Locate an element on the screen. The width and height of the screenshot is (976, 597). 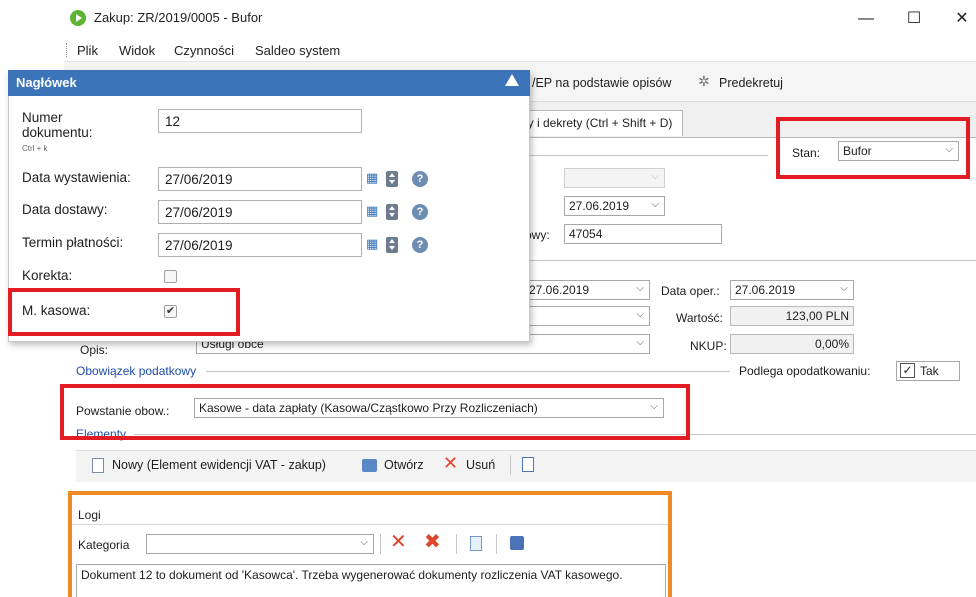
maximize-button: ☐ is located at coordinates (914, 19).